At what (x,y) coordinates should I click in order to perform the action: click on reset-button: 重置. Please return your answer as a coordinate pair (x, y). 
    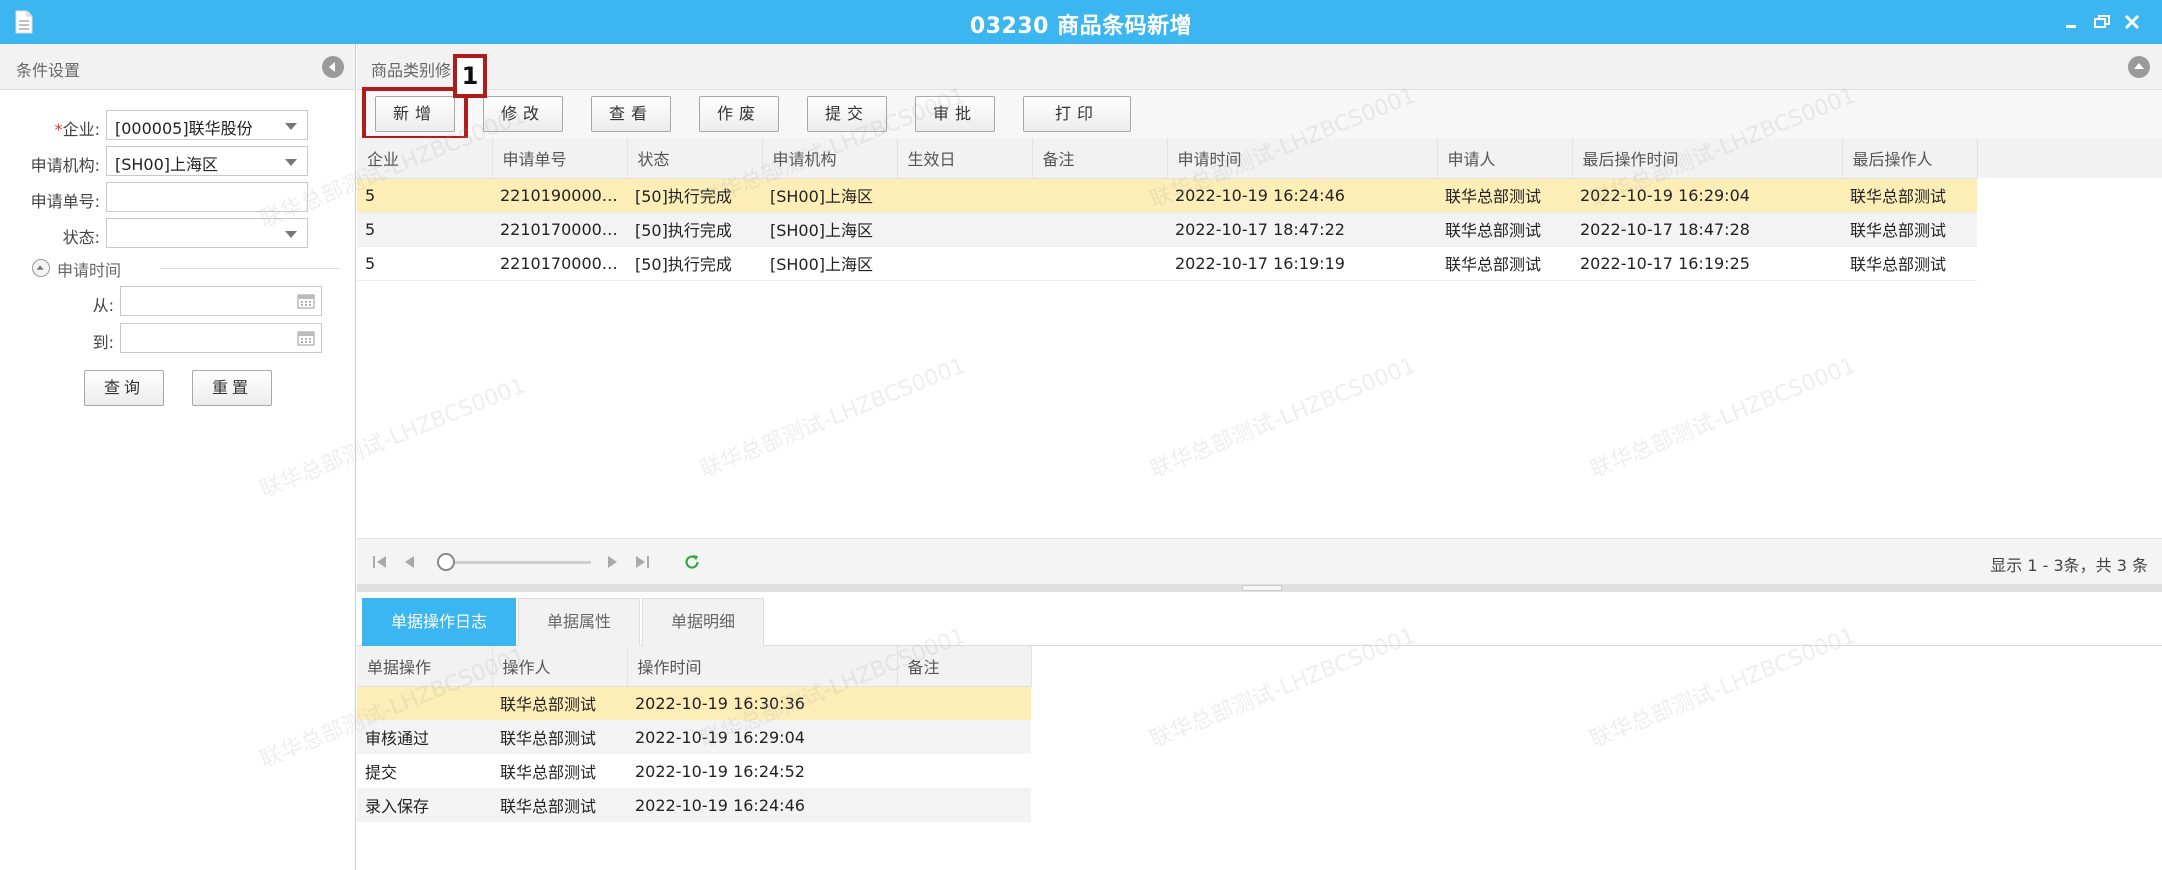
    Looking at the image, I should click on (232, 388).